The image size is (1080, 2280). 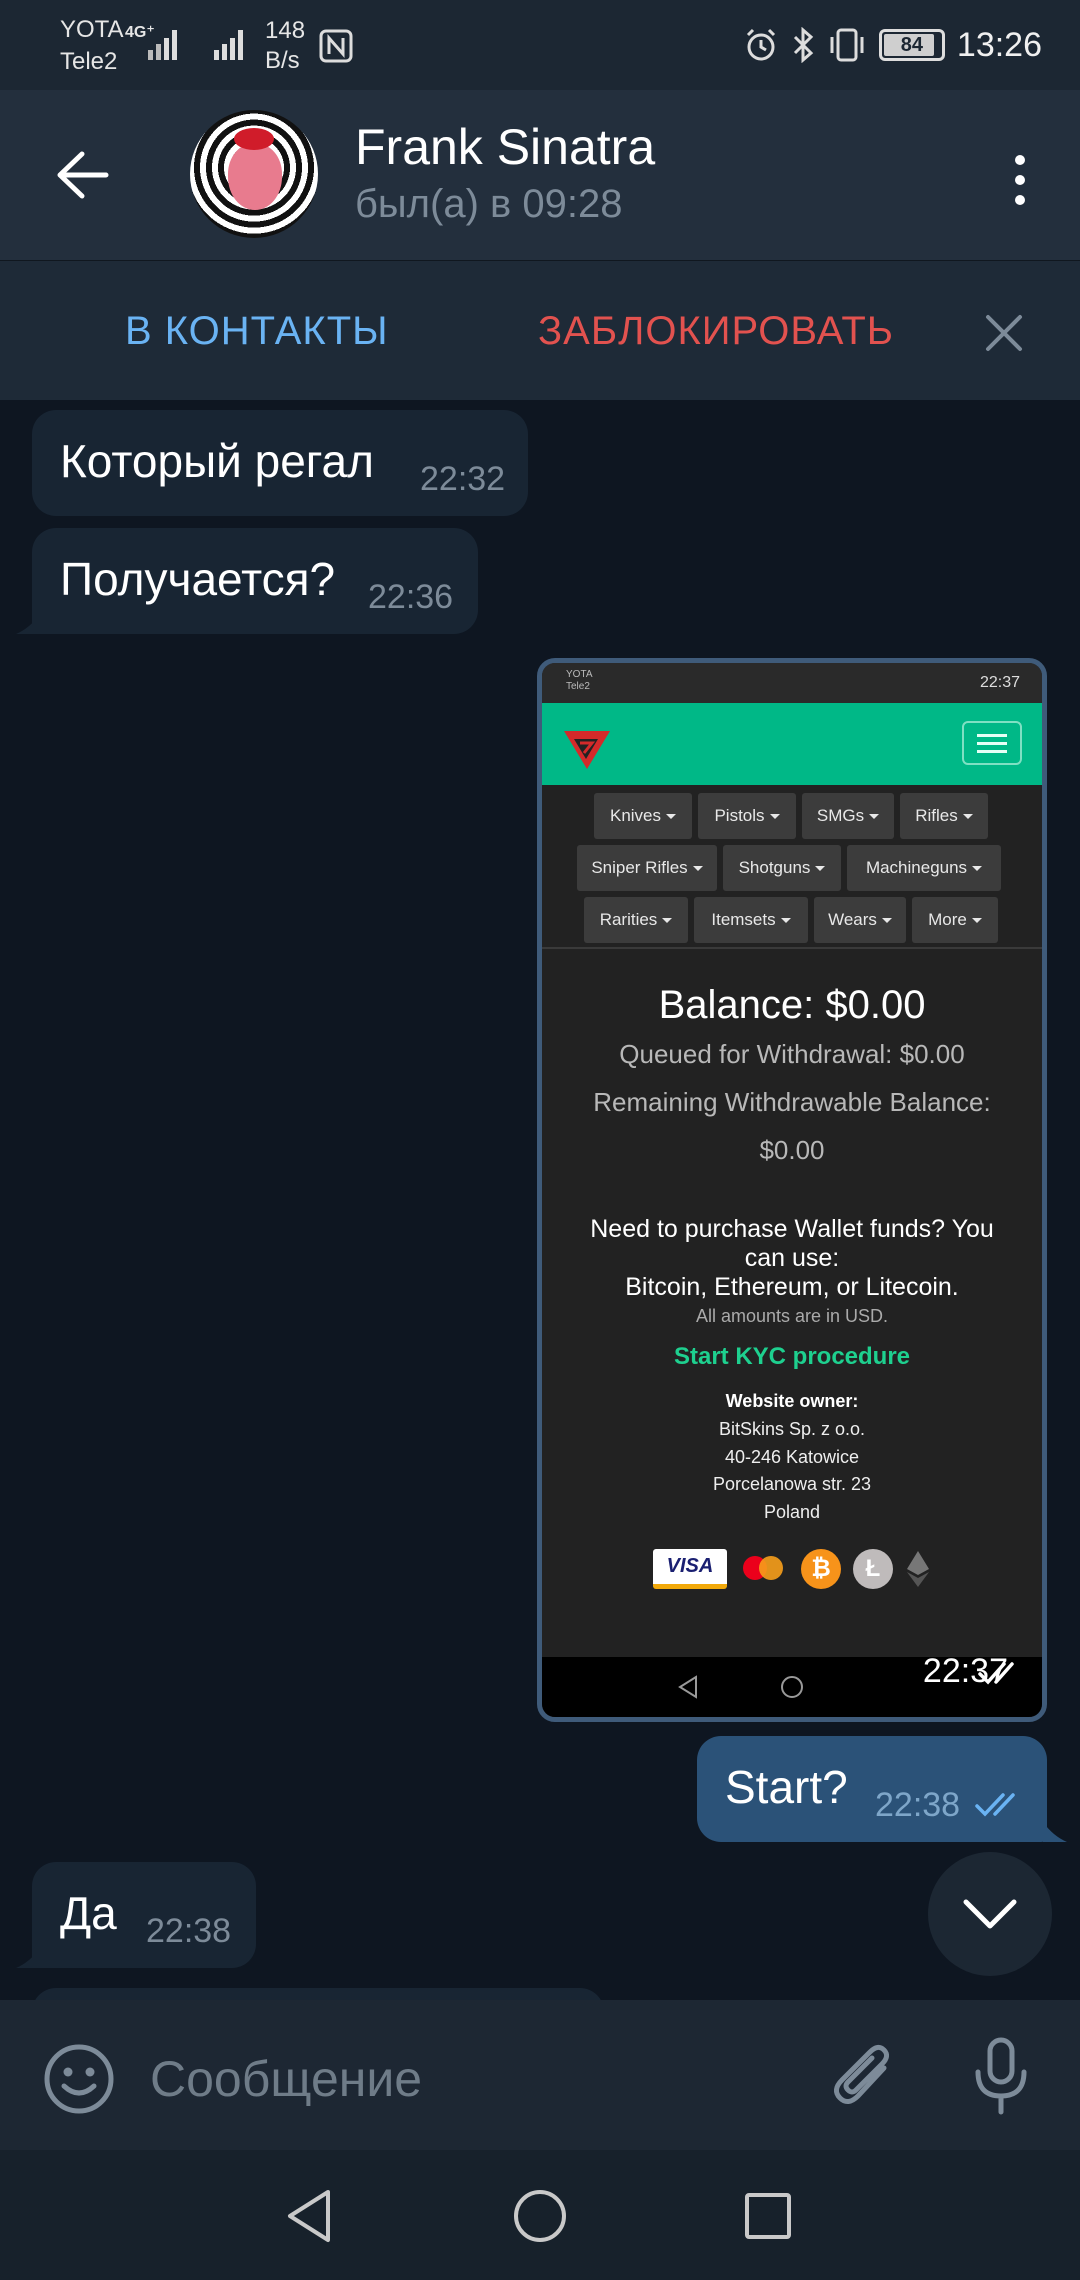 I want to click on emoji-icon, so click(x=79, y=2079).